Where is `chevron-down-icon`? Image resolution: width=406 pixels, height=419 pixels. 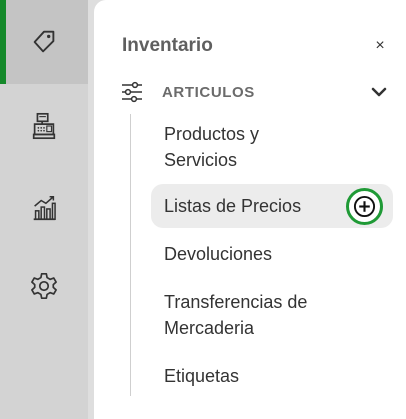 chevron-down-icon is located at coordinates (379, 92).